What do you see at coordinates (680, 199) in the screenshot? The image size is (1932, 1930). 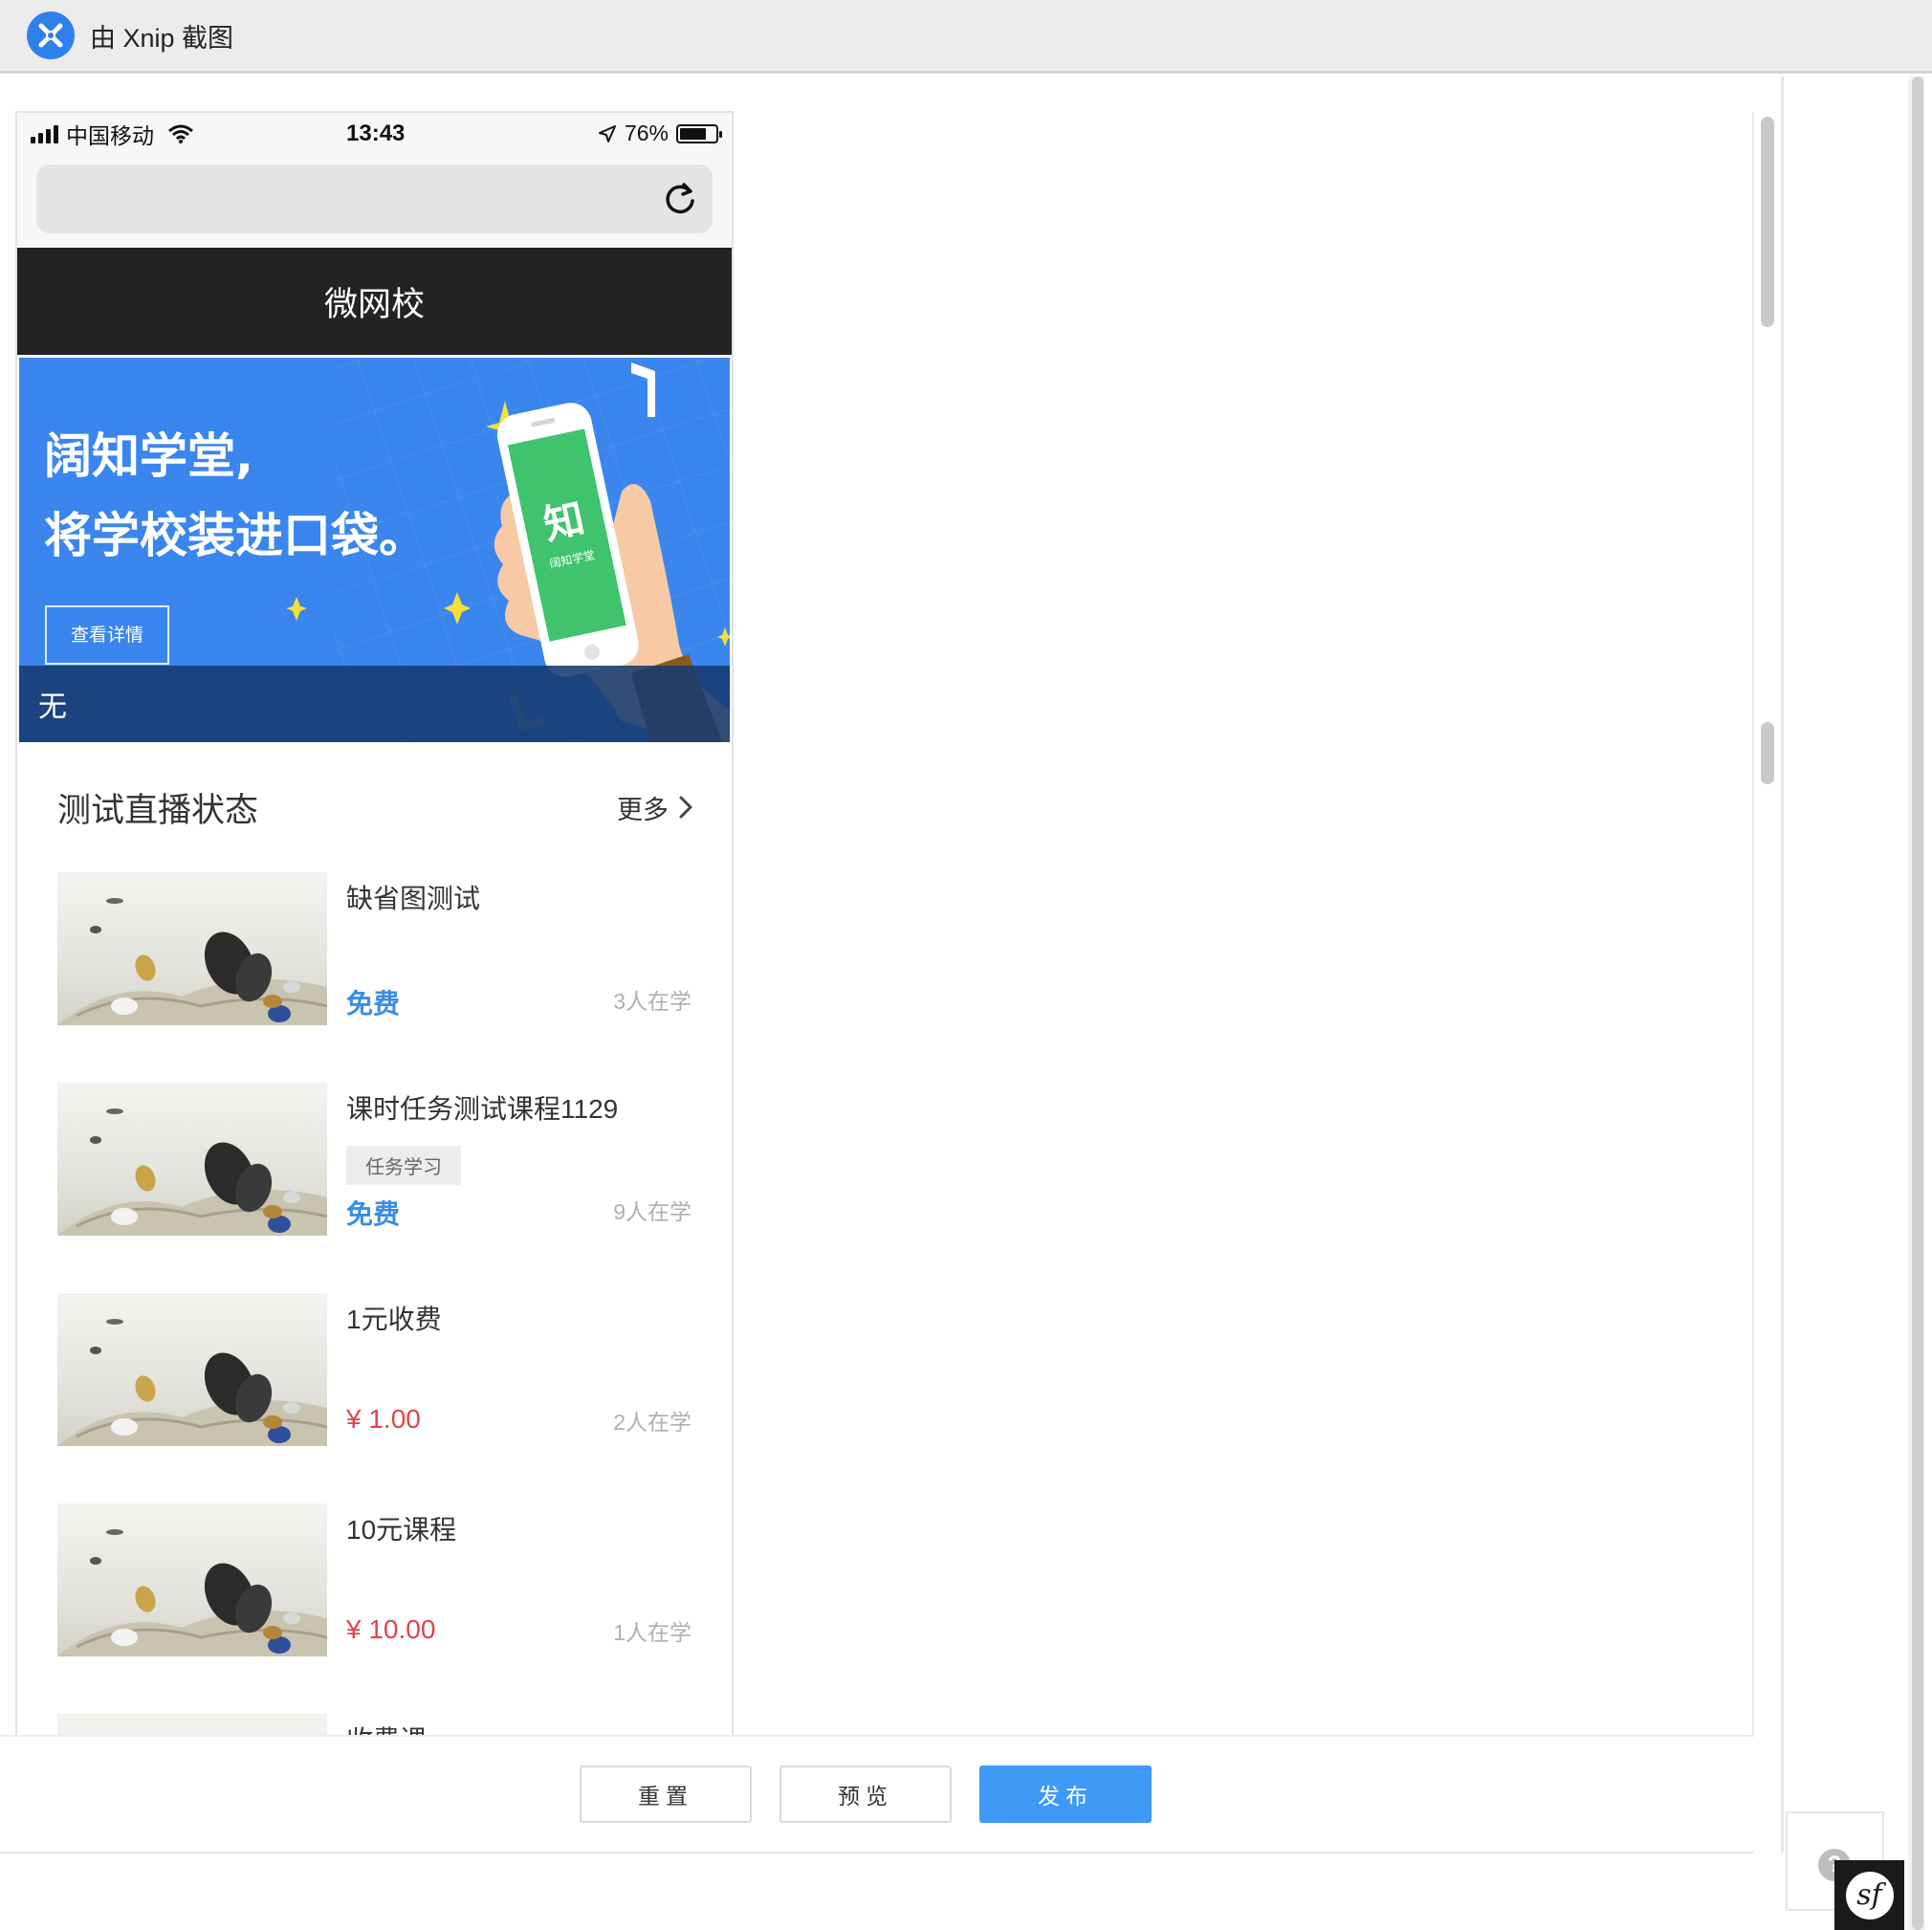 I see `reload-icon` at bounding box center [680, 199].